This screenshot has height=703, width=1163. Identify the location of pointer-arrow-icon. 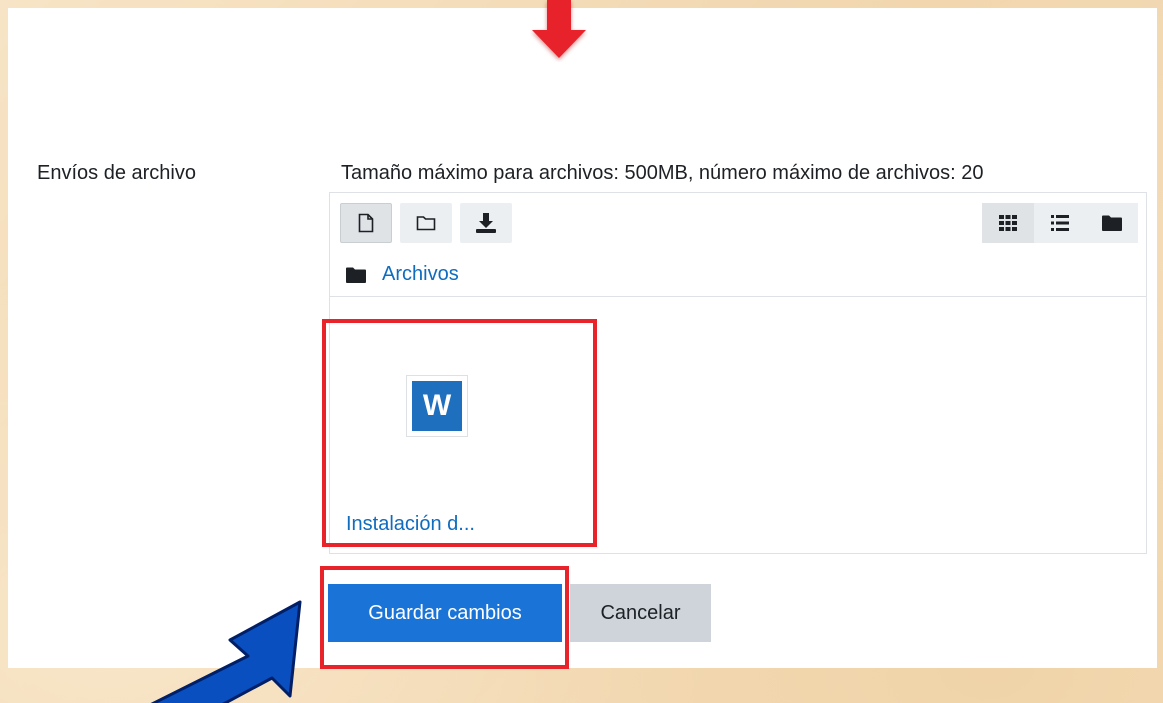
(226, 651).